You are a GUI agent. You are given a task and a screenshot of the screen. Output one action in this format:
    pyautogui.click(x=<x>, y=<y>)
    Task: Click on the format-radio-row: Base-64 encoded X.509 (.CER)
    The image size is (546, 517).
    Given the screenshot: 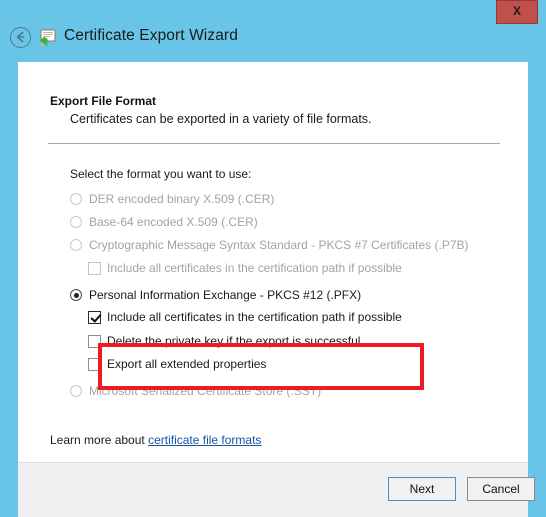 What is the action you would take?
    pyautogui.click(x=164, y=222)
    